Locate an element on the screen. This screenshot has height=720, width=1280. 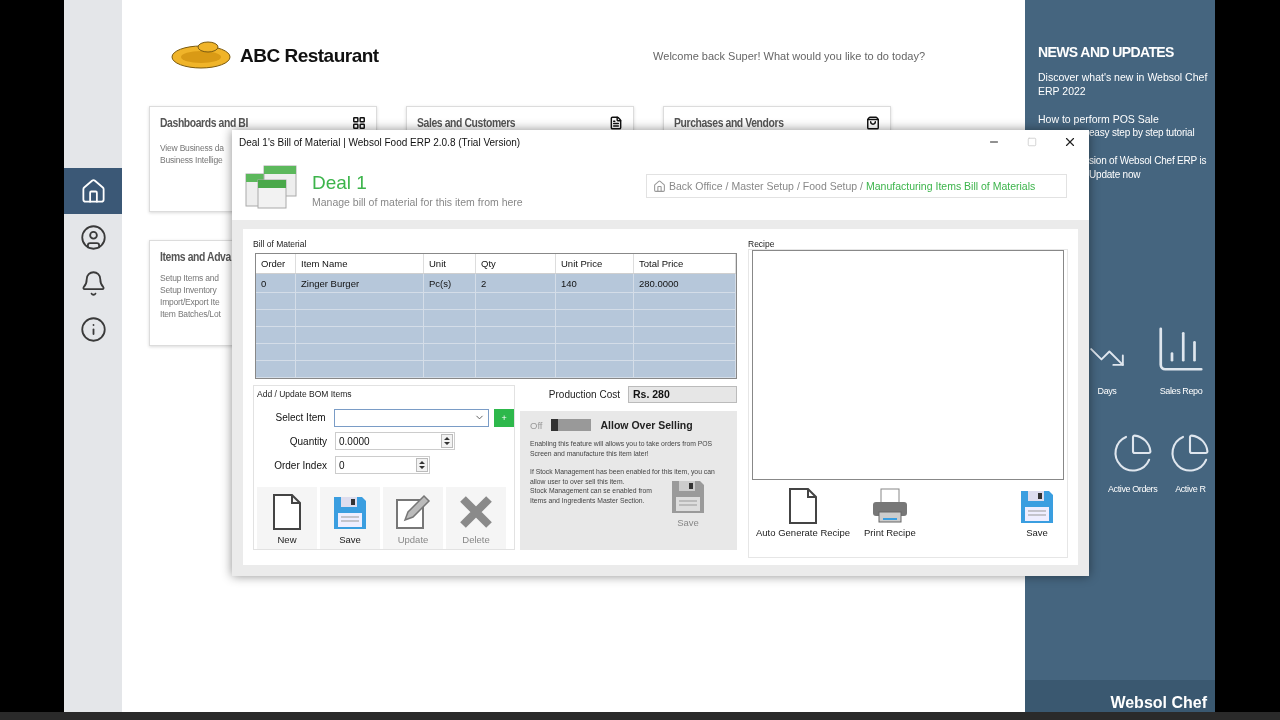
welcome-text: Welcome back Super! What would you like to do today? is located at coordinates (789, 56).